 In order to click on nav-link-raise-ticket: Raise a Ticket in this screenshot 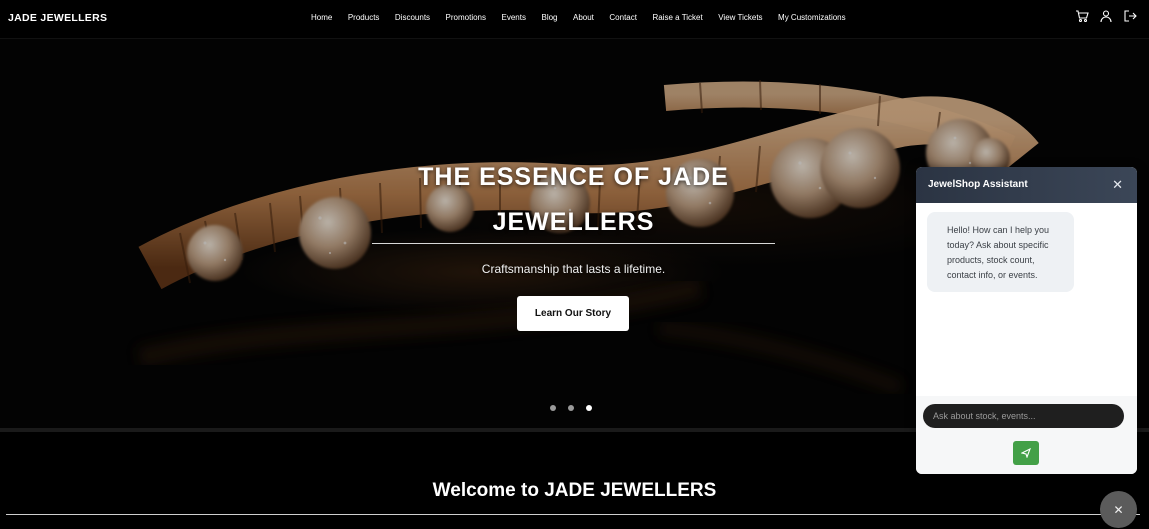, I will do `click(677, 17)`.